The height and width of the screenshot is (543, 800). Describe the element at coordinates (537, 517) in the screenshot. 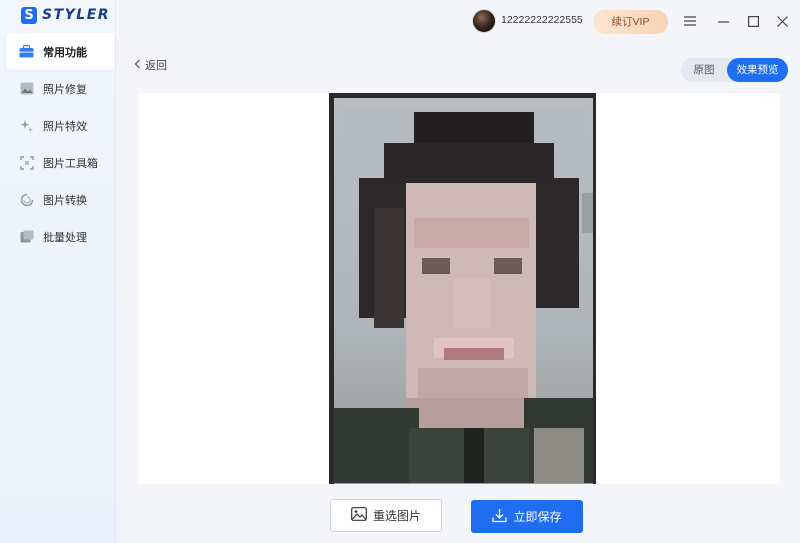

I see `save-label: 立即保存` at that location.